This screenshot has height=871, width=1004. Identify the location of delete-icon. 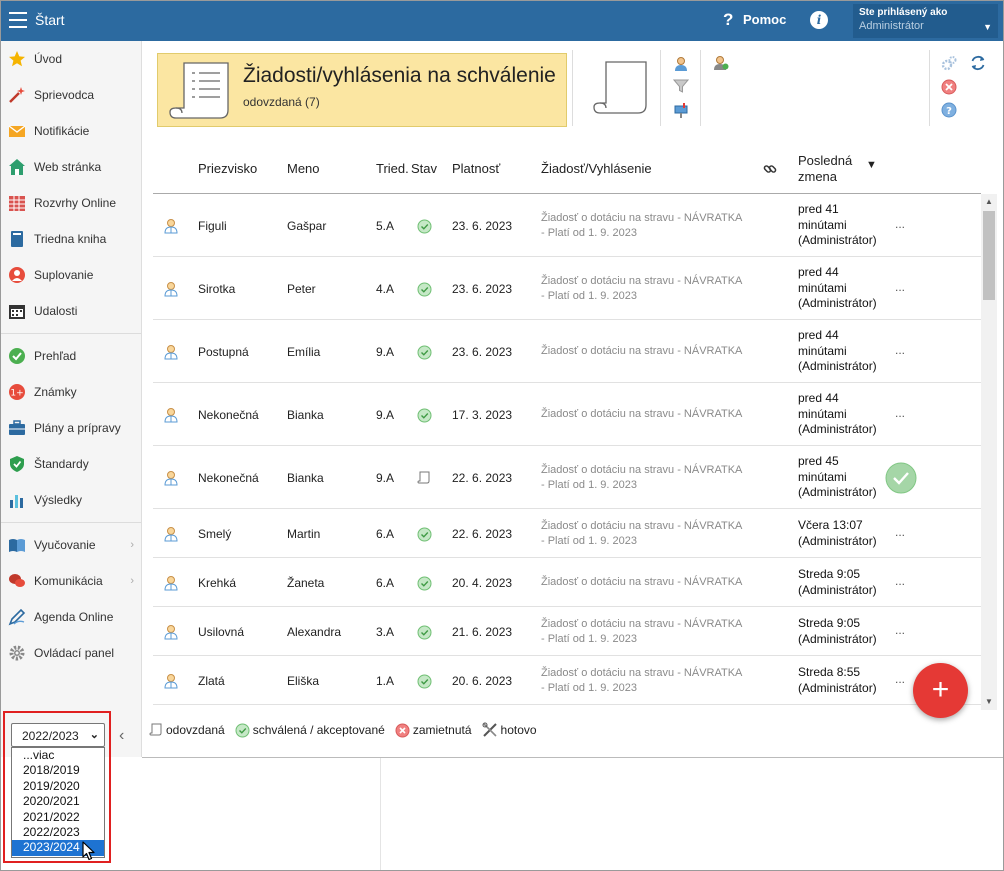
(949, 87).